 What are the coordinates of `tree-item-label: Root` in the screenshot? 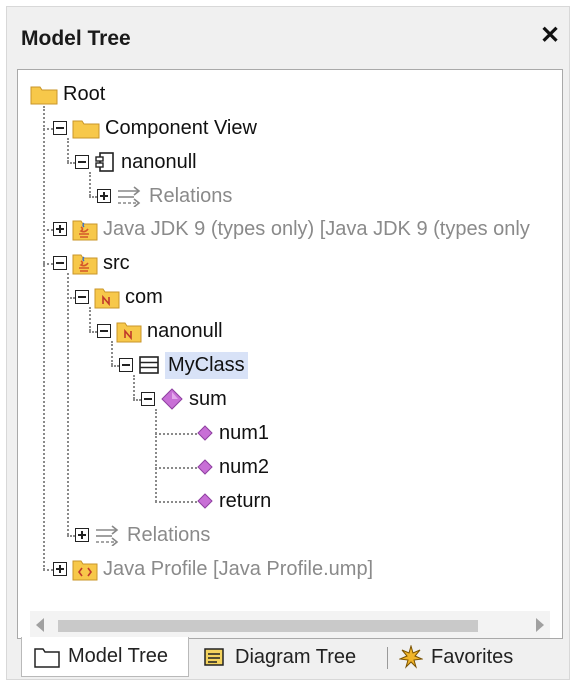 It's located at (84, 93).